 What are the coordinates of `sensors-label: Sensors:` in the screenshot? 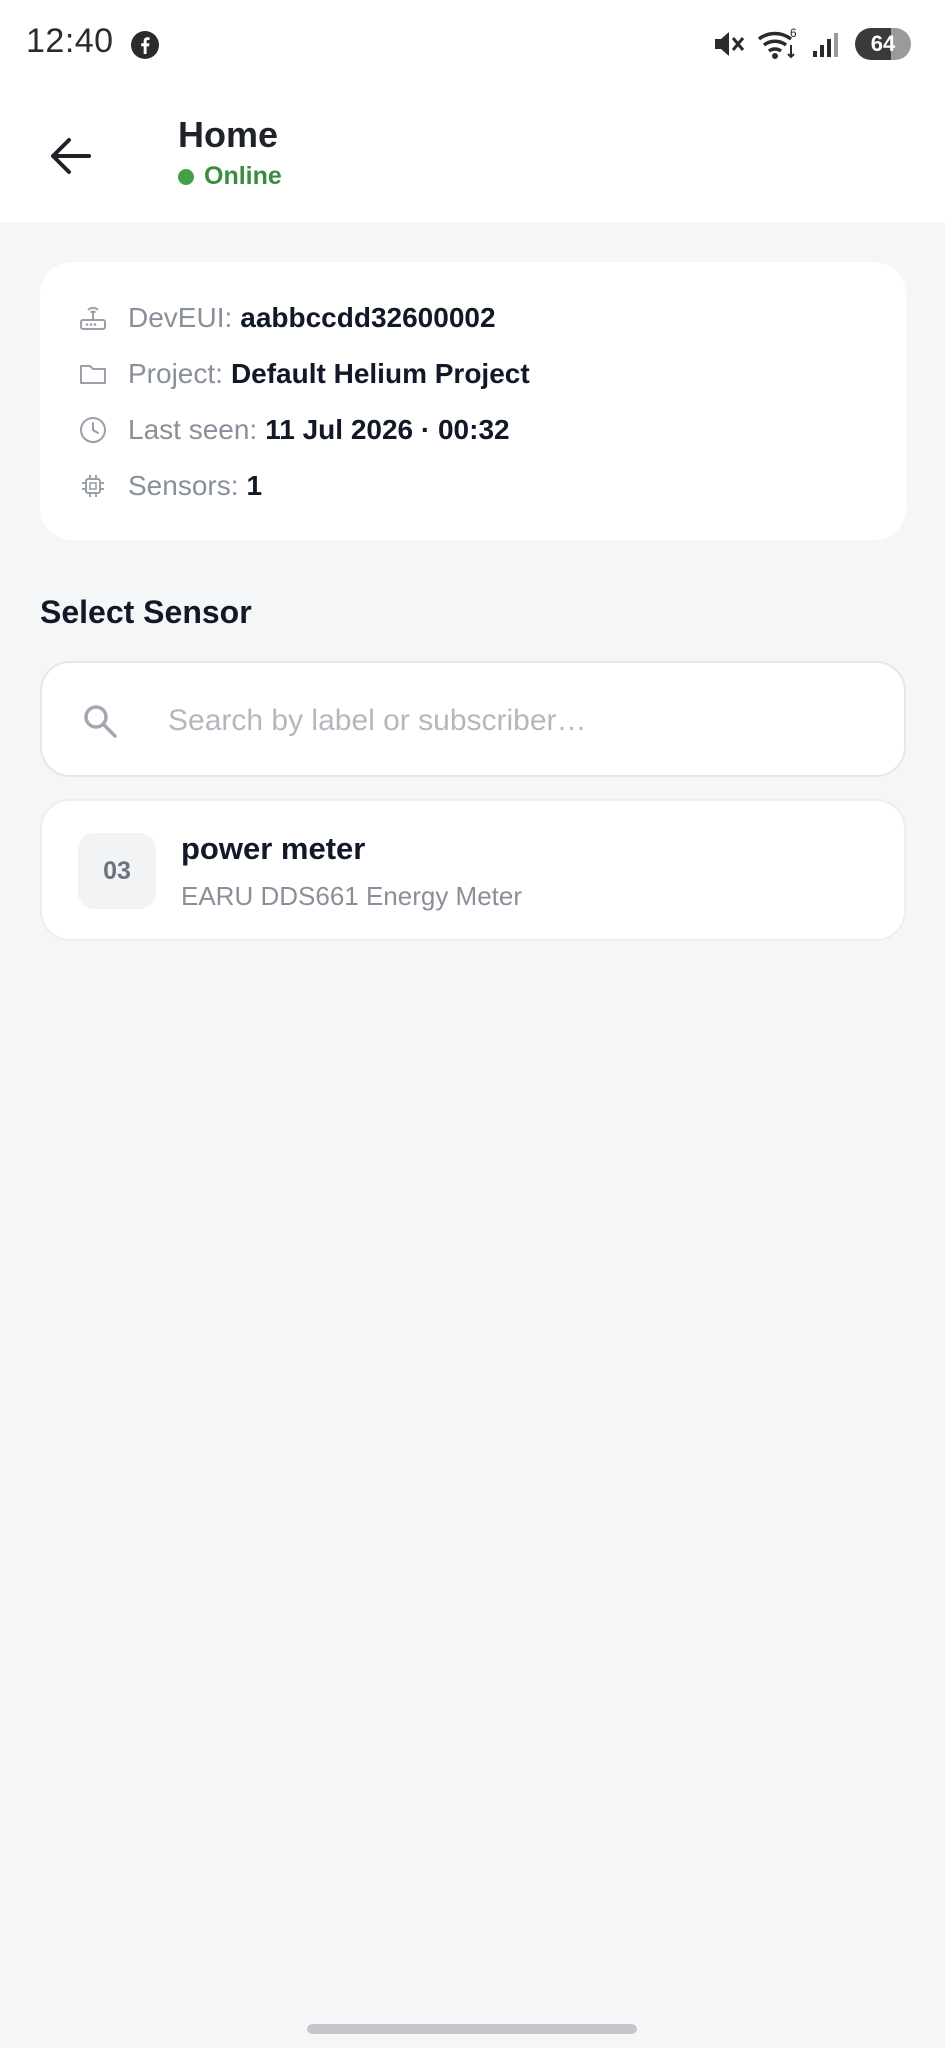 It's located at (183, 485).